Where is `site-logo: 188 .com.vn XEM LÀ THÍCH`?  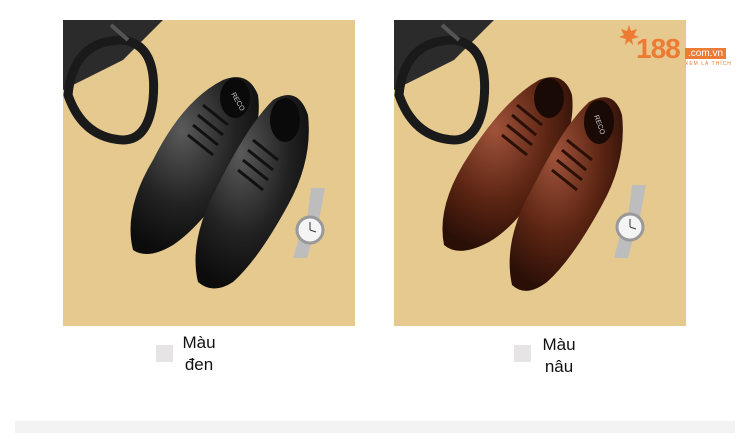
site-logo: 188 .com.vn XEM LÀ THÍCH is located at coordinates (677, 47).